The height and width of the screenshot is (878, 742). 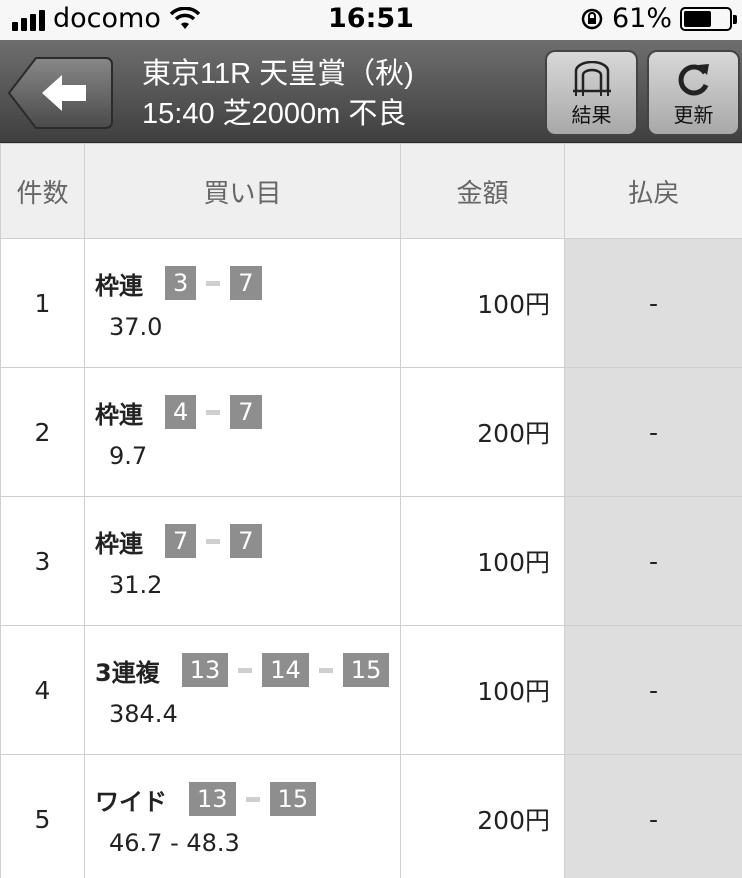 I want to click on table-row: 1 枠連 3 7 37.0 100円 -, so click(x=371, y=303).